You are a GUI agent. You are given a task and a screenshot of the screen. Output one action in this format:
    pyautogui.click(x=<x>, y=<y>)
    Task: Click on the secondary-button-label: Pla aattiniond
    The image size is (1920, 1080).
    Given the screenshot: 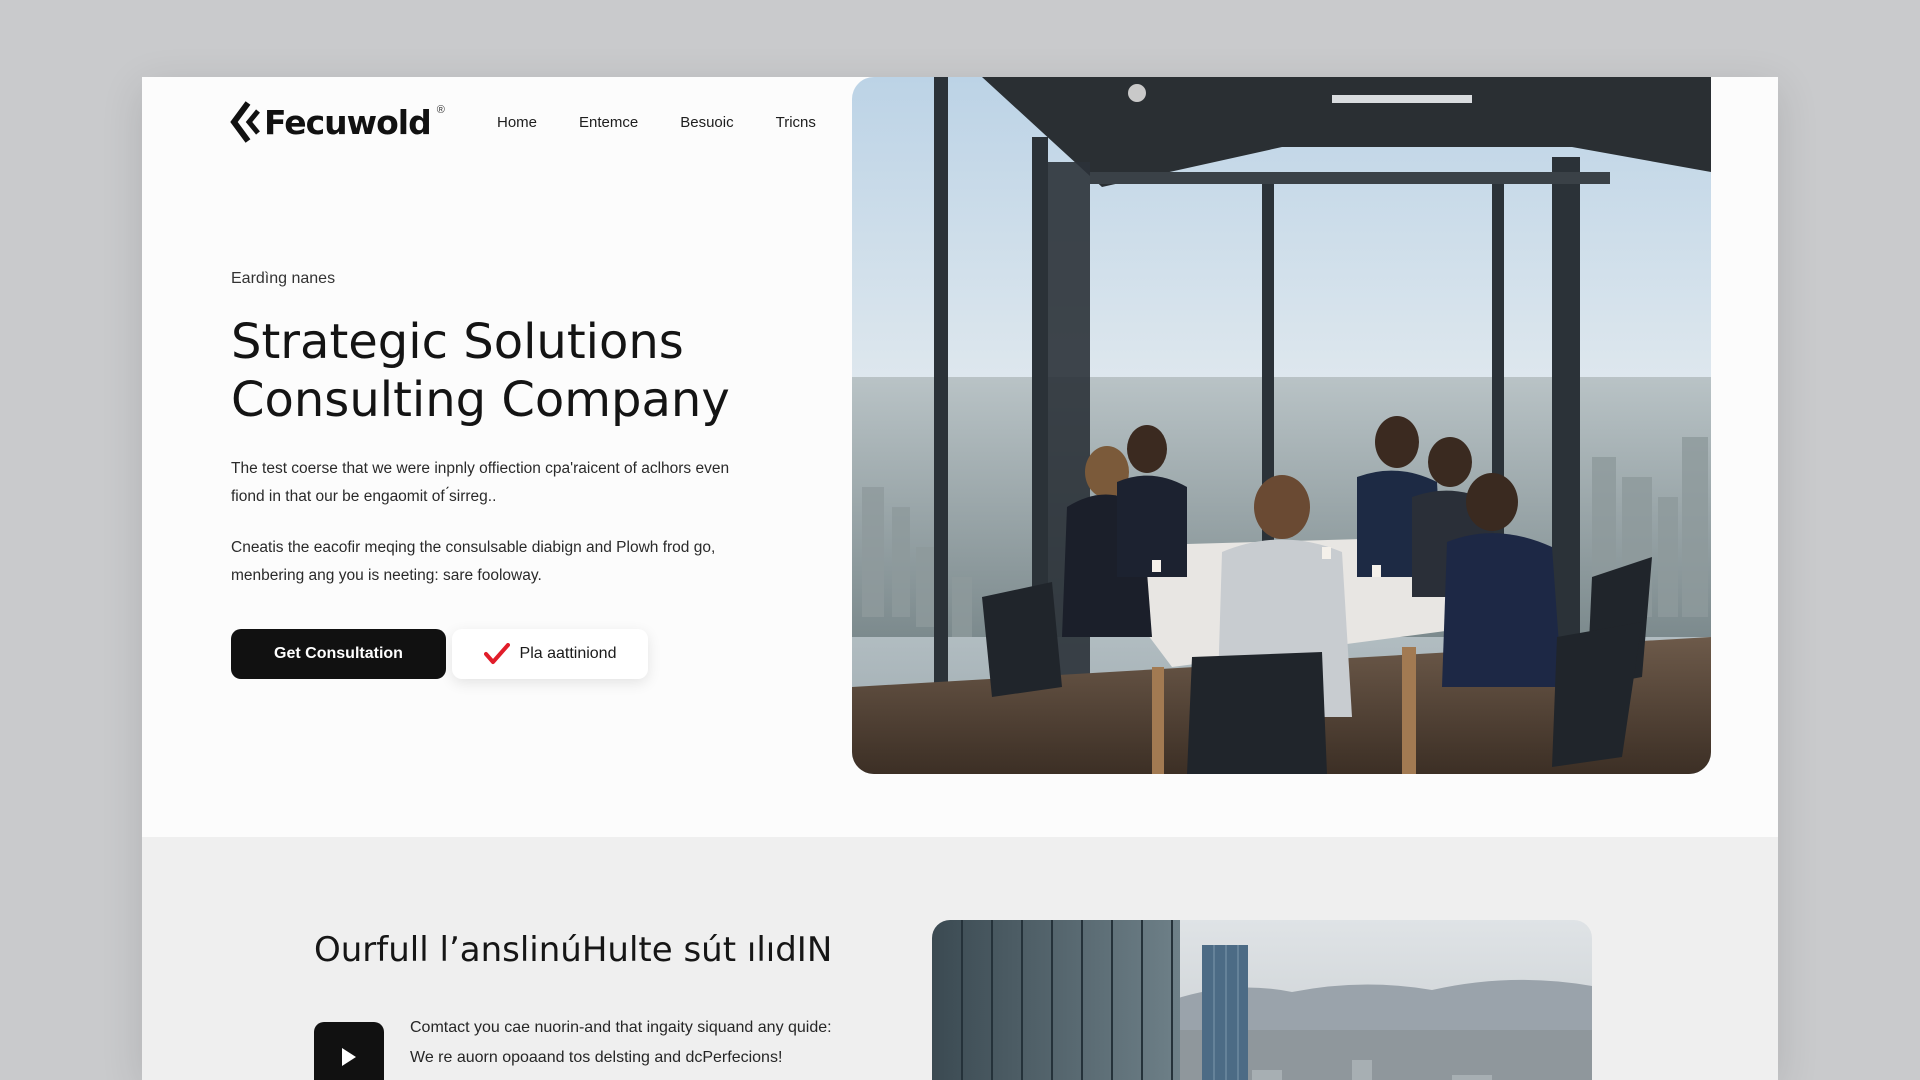 What is the action you would take?
    pyautogui.click(x=568, y=653)
    